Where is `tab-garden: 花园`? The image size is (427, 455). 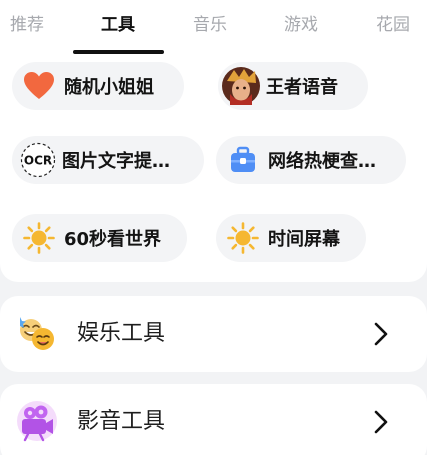 tab-garden: 花园 is located at coordinates (393, 25).